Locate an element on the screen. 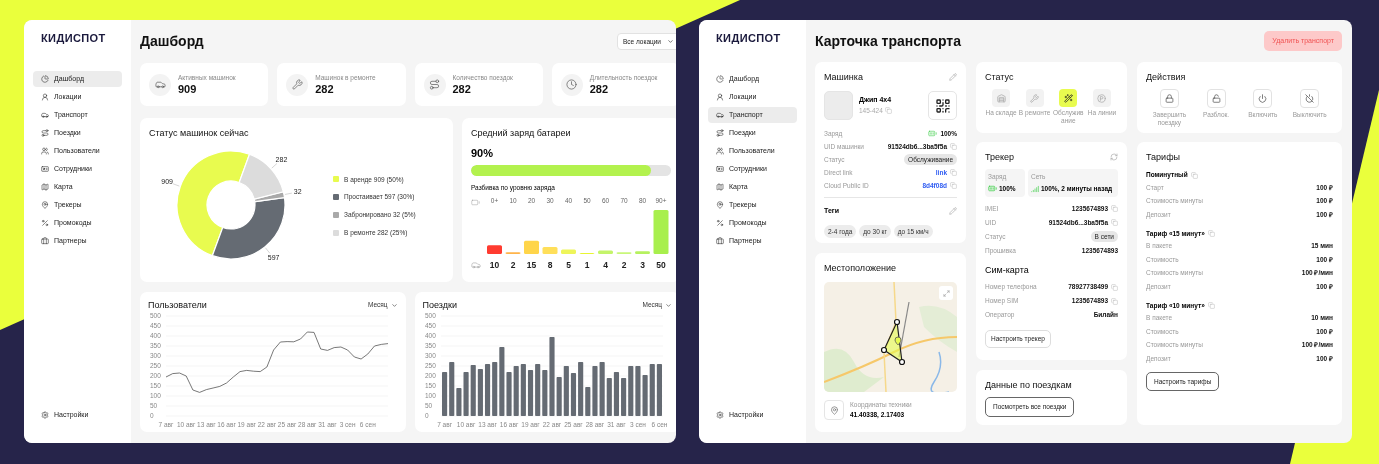 This screenshot has width=1379, height=464. expand-button is located at coordinates (946, 293).